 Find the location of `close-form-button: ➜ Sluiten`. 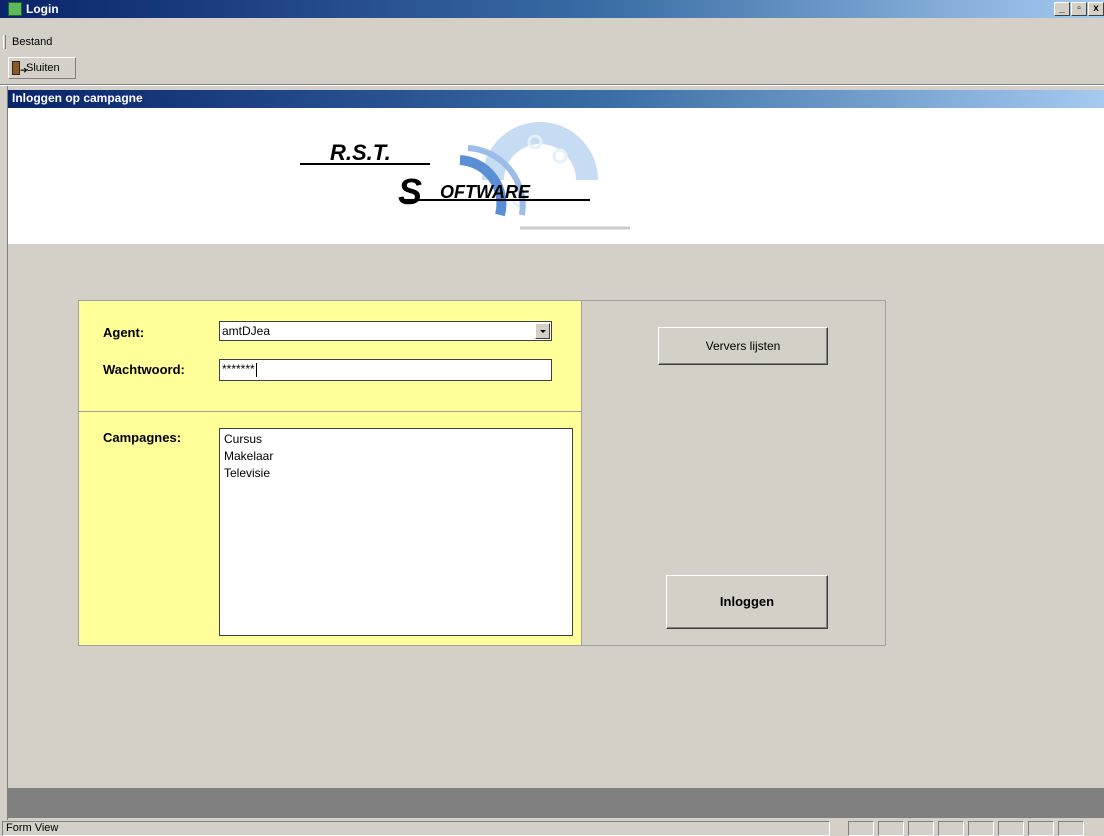

close-form-button: ➜ Sluiten is located at coordinates (42, 68).